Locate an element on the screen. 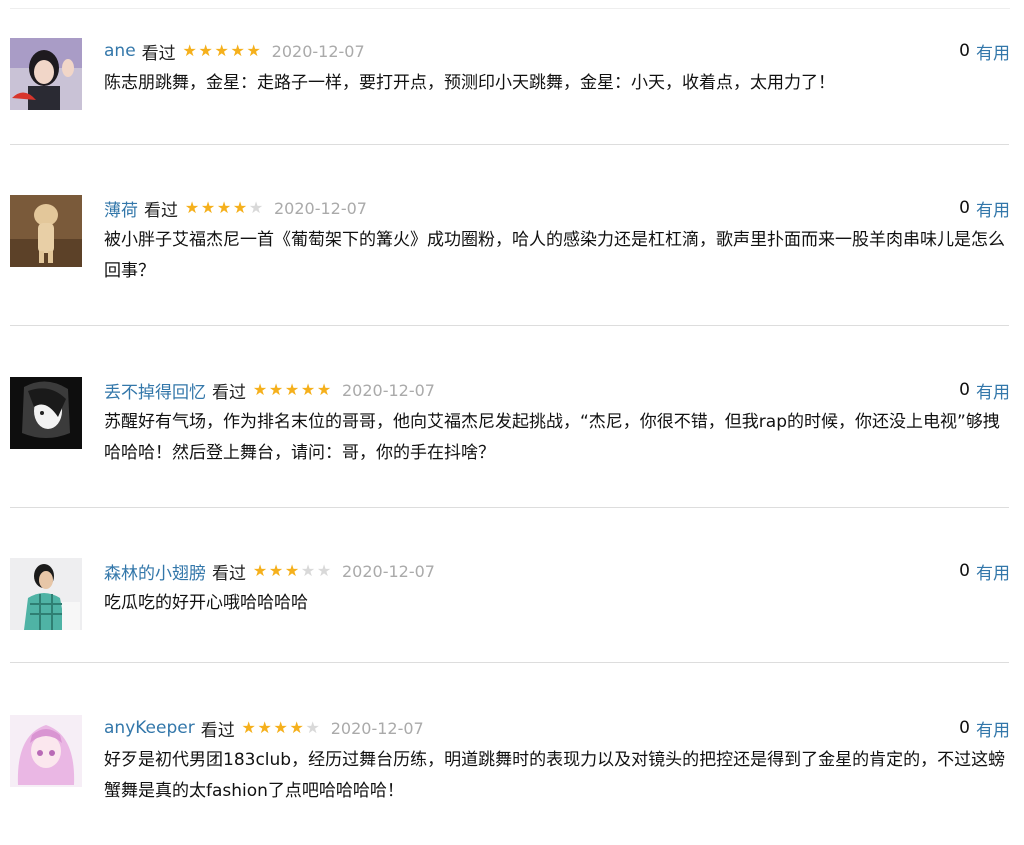 Image resolution: width=1024 pixels, height=845 pixels. comment-meta: 丢不掉得回忆 看过 ★ ★ ★ ★ ★ 2020-12-07 is located at coordinates (269, 390).